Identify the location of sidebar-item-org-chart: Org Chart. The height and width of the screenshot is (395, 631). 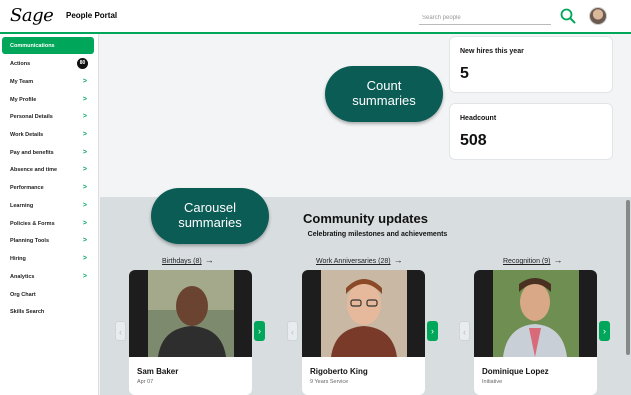
(48, 294).